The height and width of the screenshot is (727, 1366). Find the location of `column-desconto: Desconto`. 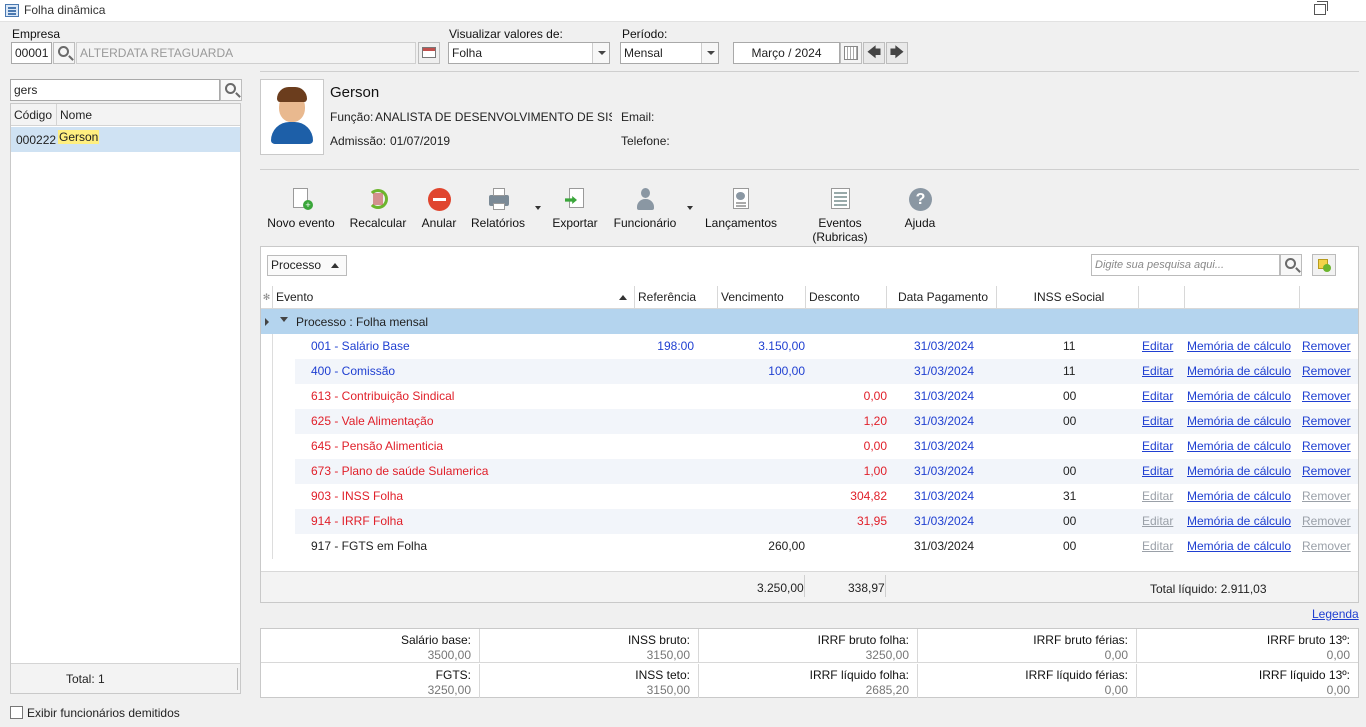

column-desconto: Desconto is located at coordinates (846, 297).